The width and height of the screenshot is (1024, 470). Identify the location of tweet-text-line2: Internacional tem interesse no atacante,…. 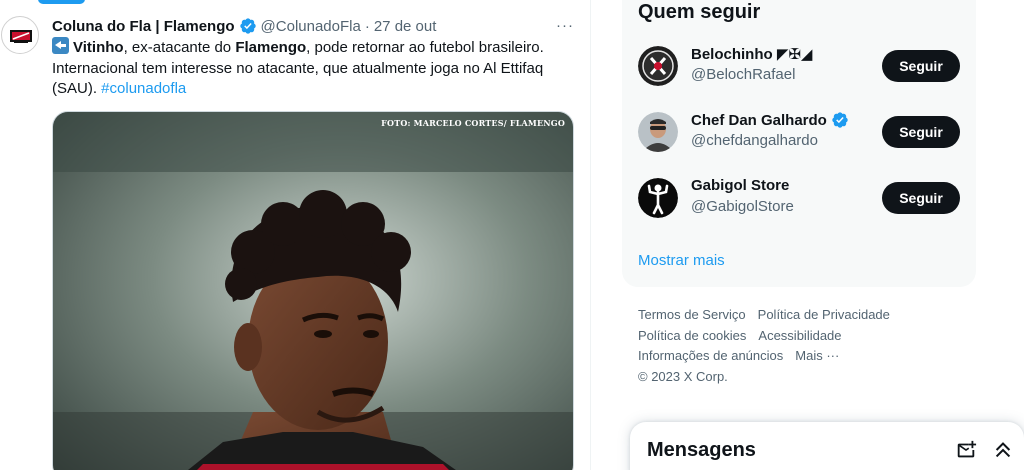
(298, 68).